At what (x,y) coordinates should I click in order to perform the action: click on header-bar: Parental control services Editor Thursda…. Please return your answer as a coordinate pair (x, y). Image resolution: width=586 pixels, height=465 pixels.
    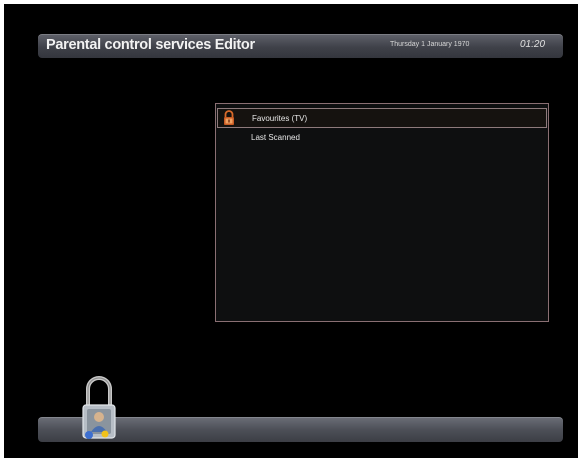
    Looking at the image, I should click on (300, 46).